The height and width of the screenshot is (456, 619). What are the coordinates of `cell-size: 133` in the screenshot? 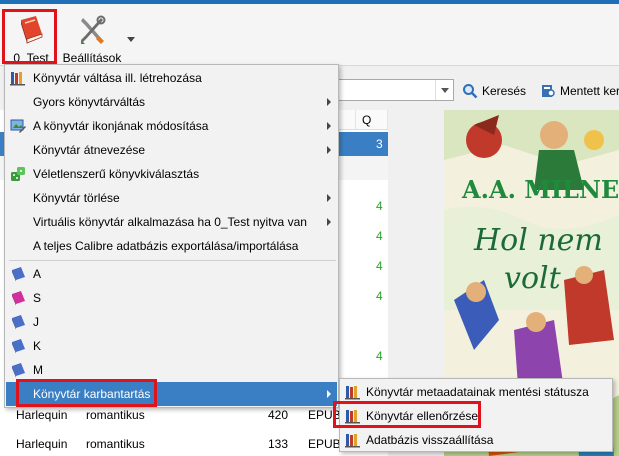 It's located at (278, 444).